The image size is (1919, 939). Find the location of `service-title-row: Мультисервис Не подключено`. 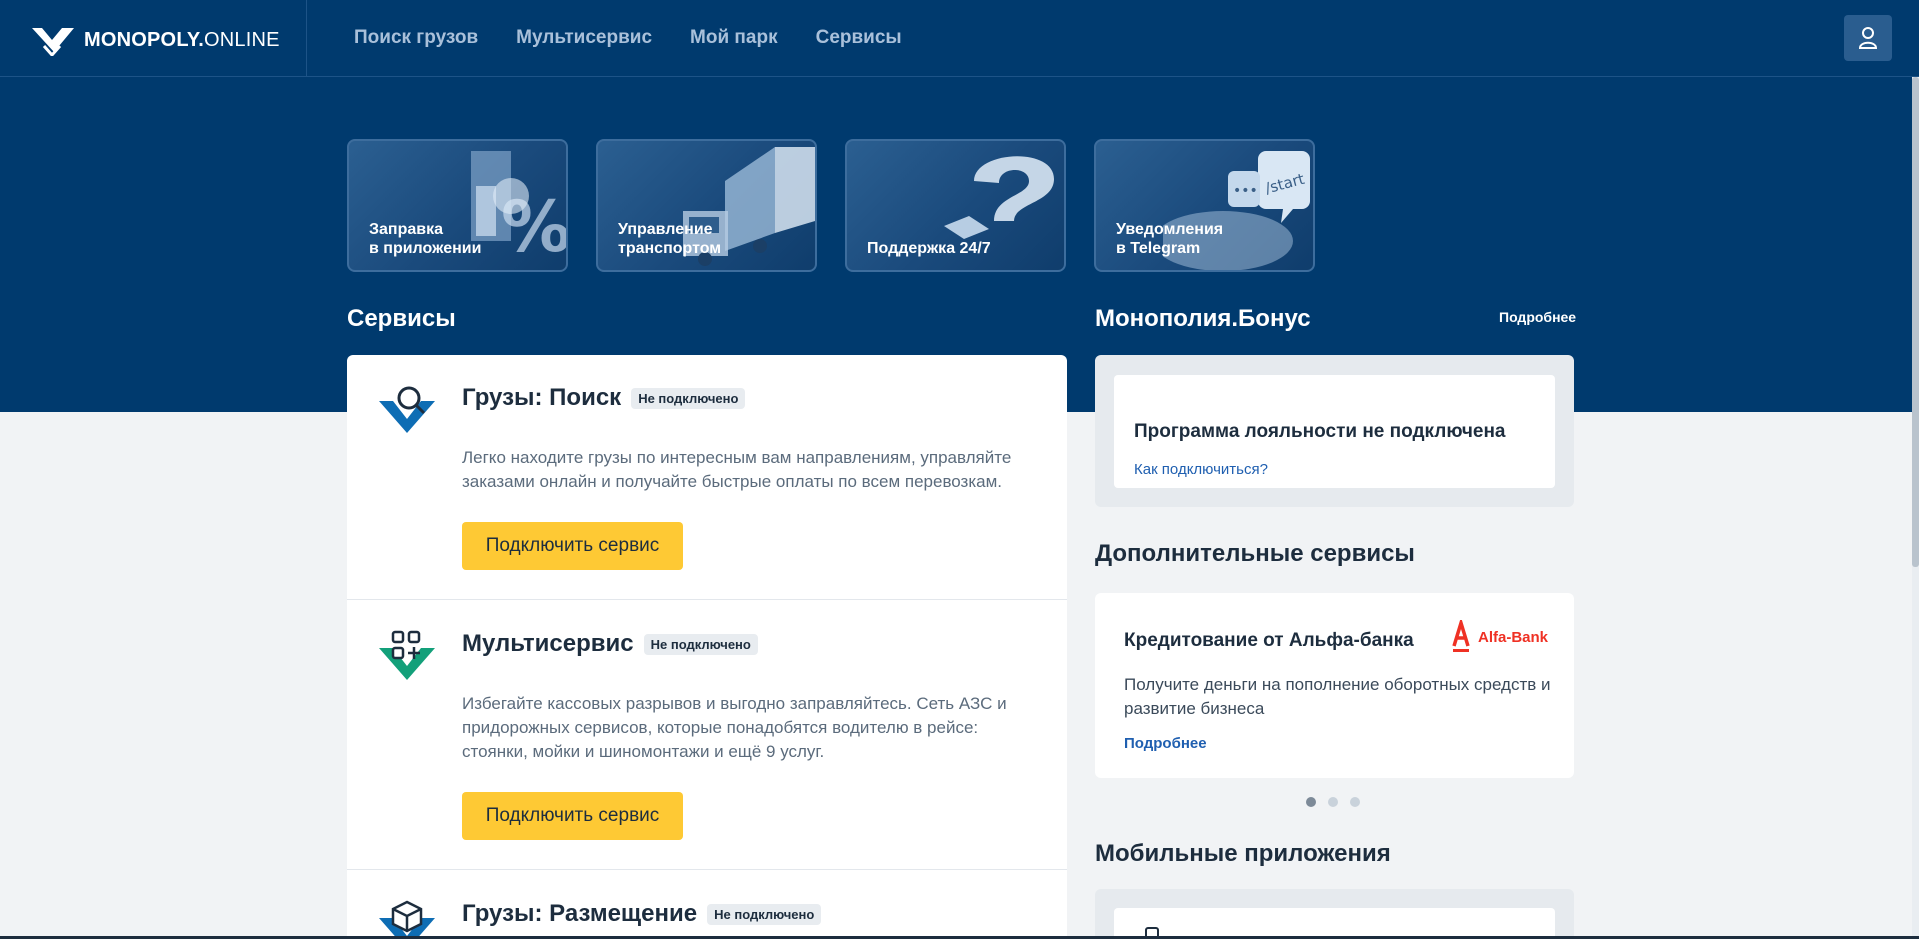

service-title-row: Мультисервис Не подключено is located at coordinates (610, 644).